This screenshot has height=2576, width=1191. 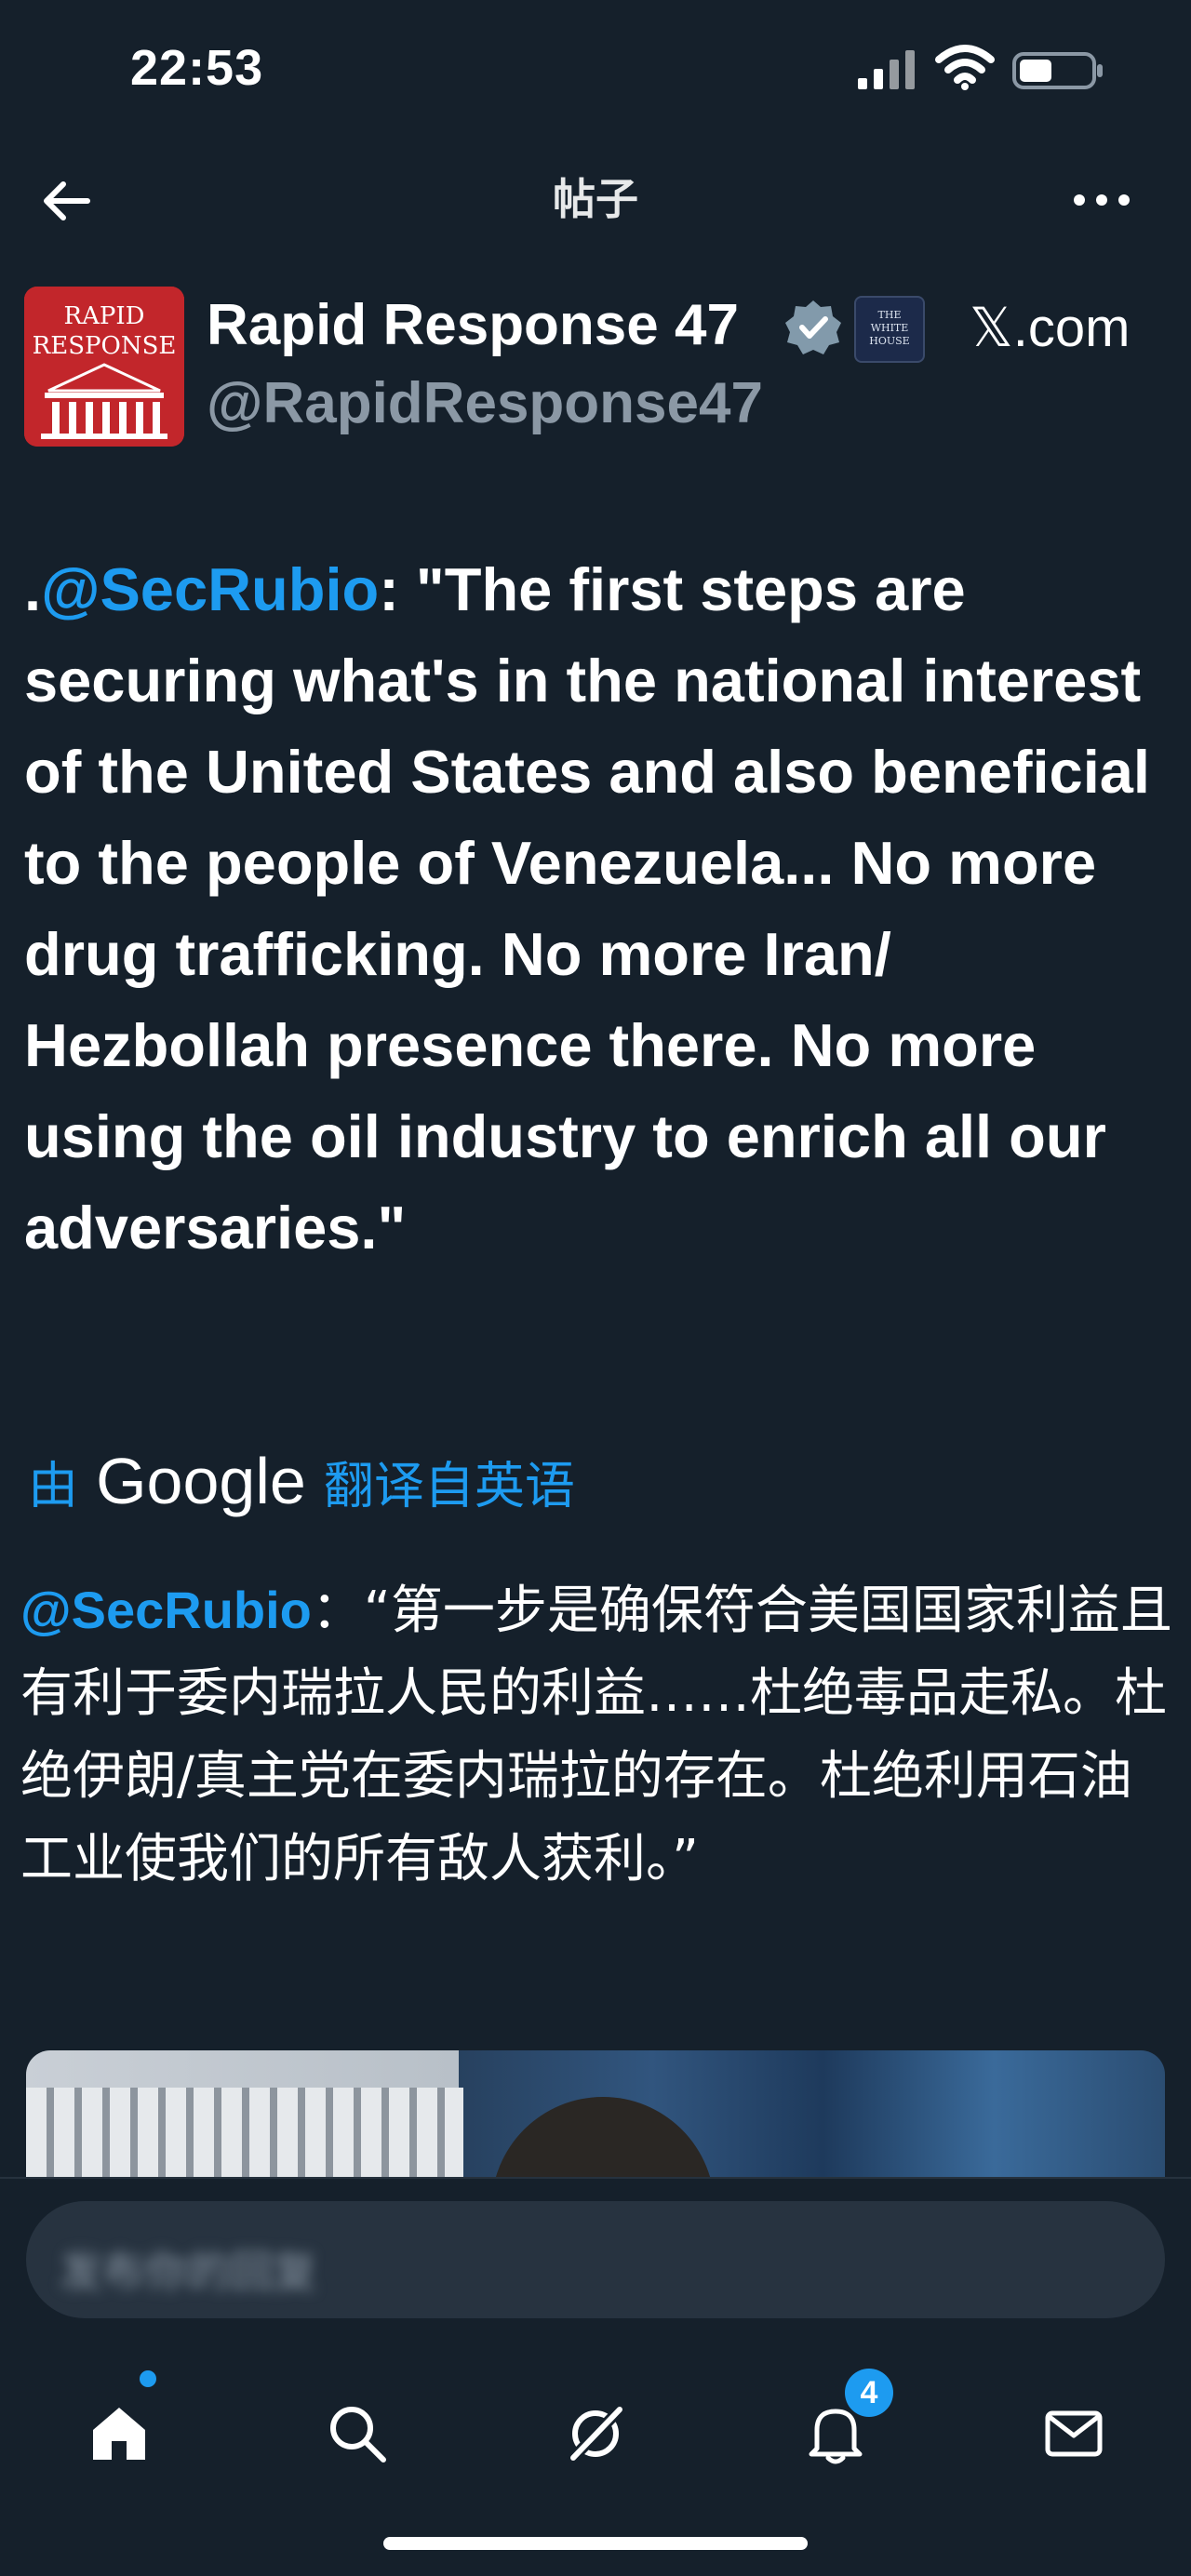 I want to click on search-icon, so click(x=358, y=2435).